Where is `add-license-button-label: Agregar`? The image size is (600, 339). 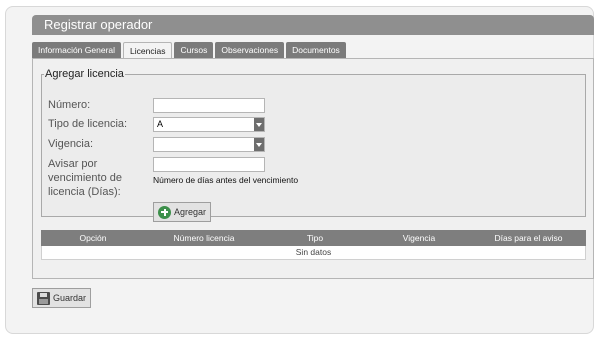
add-license-button-label: Agregar is located at coordinates (190, 212).